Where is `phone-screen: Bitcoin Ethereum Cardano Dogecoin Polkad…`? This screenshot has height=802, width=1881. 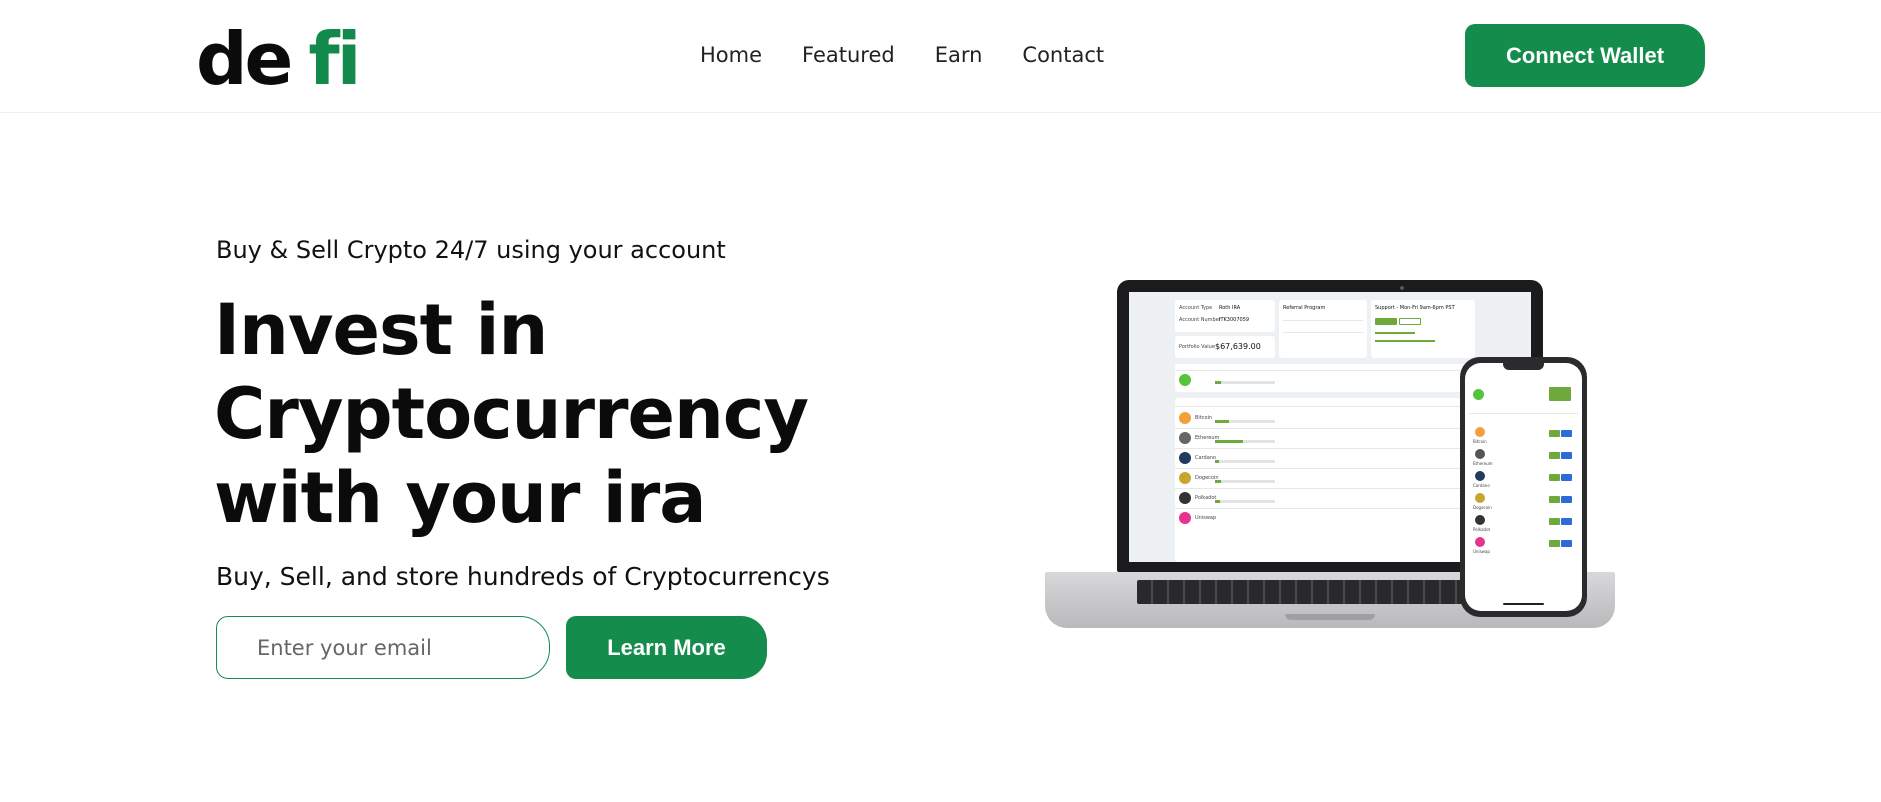 phone-screen: Bitcoin Ethereum Cardano Dogecoin Polkad… is located at coordinates (1523, 487).